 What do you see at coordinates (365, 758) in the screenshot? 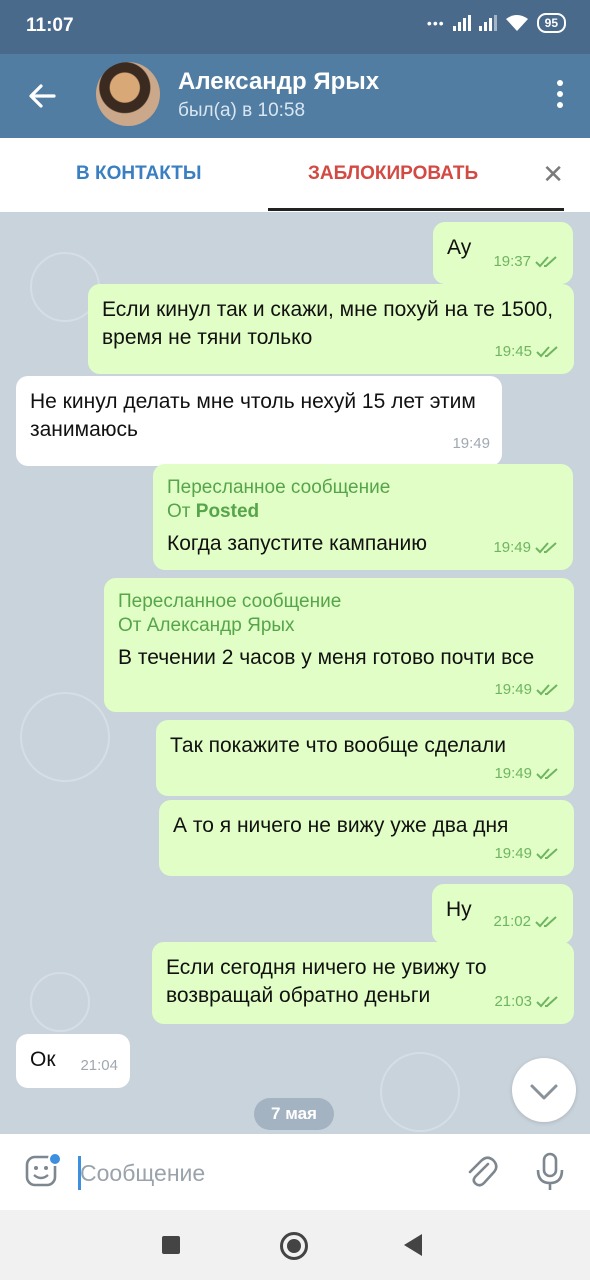
I see `outgoing-message: Так покажите что вообще сделали 19:49` at bounding box center [365, 758].